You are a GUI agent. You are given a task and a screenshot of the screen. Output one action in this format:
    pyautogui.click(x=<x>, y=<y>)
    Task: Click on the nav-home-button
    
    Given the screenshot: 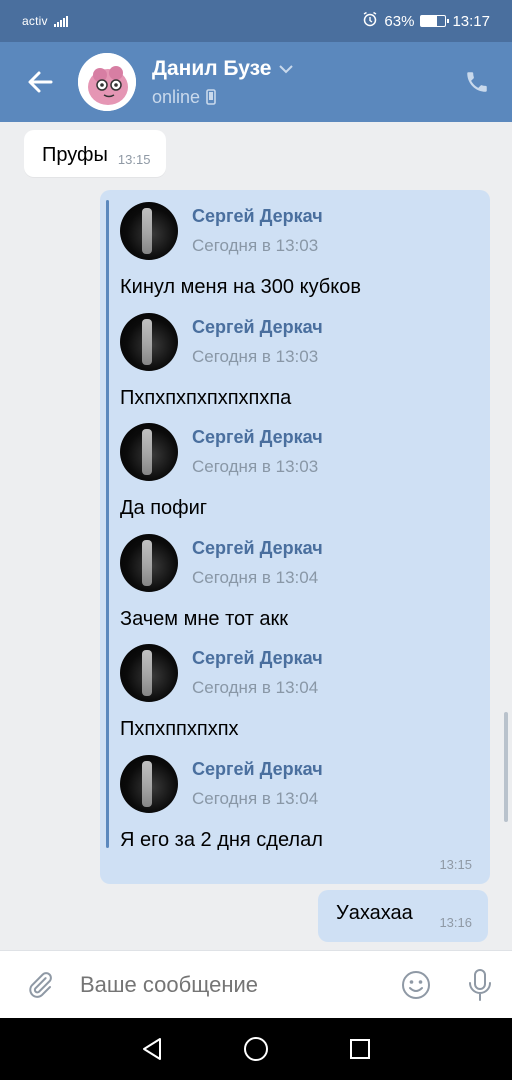 What is the action you would take?
    pyautogui.click(x=256, y=1049)
    